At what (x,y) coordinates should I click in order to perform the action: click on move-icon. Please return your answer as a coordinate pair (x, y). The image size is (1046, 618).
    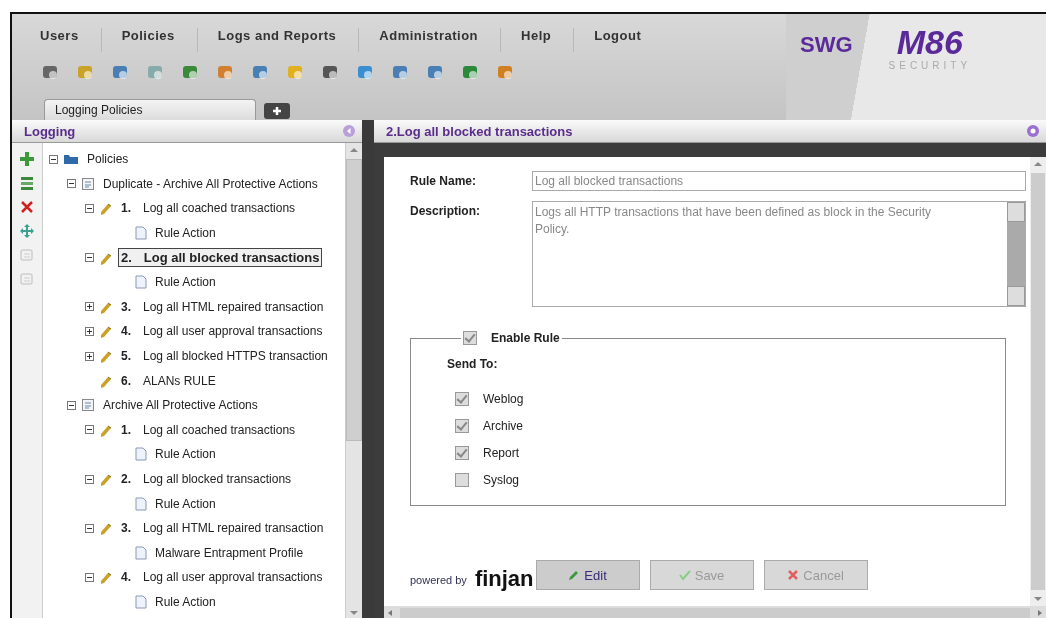
    Looking at the image, I should click on (27, 231).